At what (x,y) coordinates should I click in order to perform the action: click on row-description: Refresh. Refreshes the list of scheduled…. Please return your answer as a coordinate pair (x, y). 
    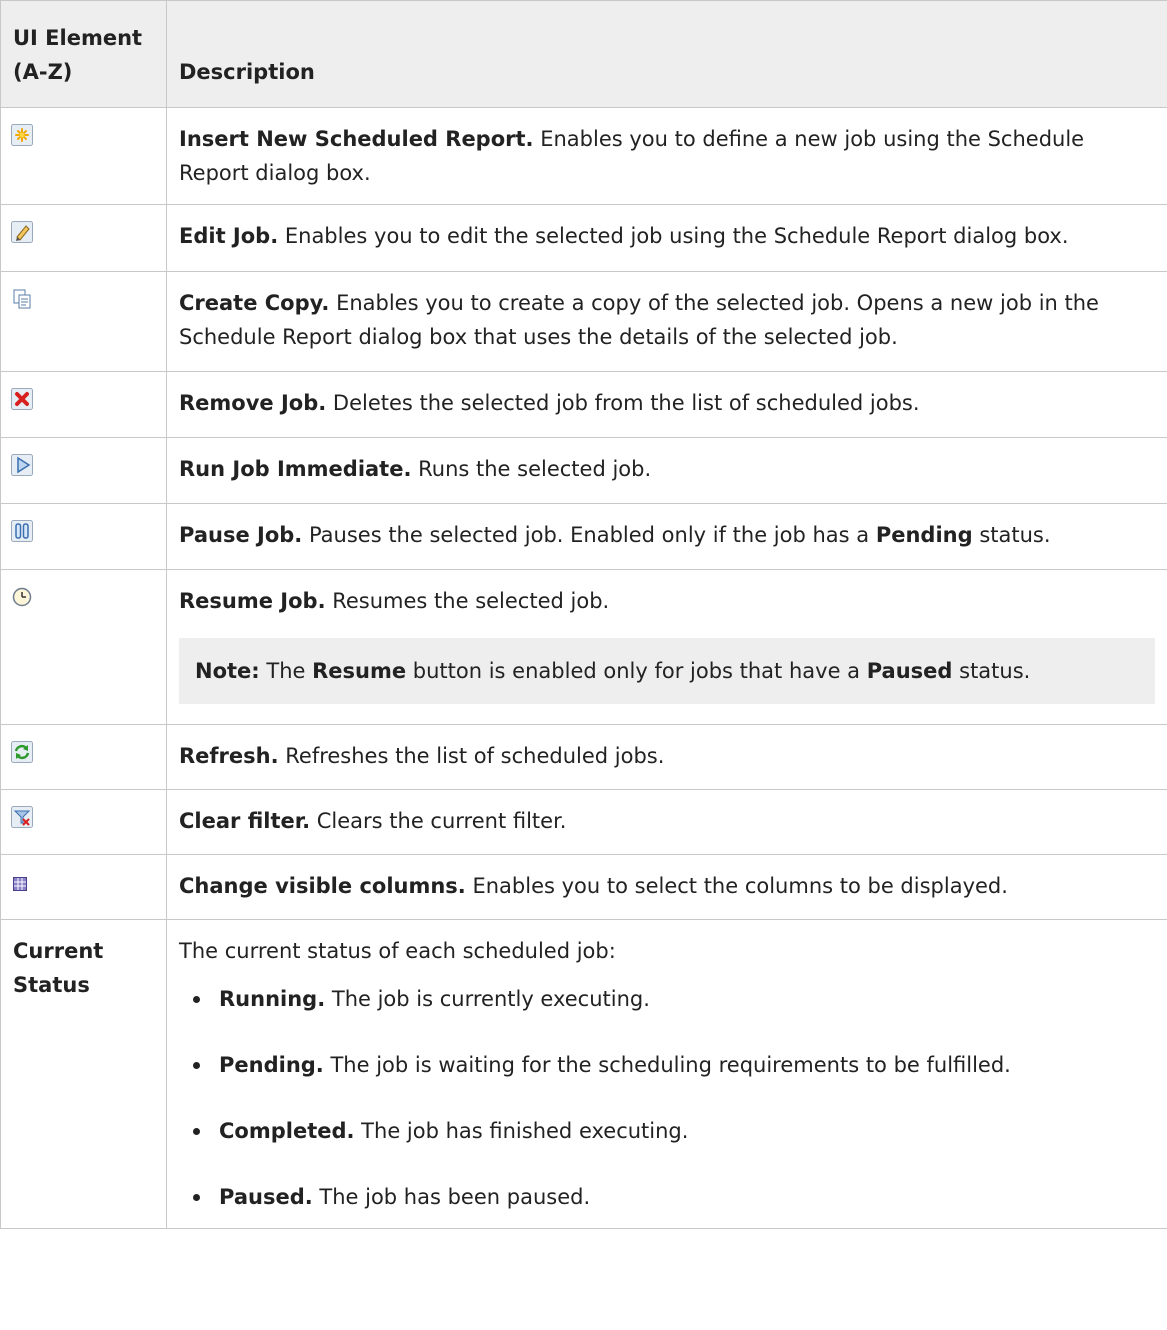
    Looking at the image, I should click on (666, 757).